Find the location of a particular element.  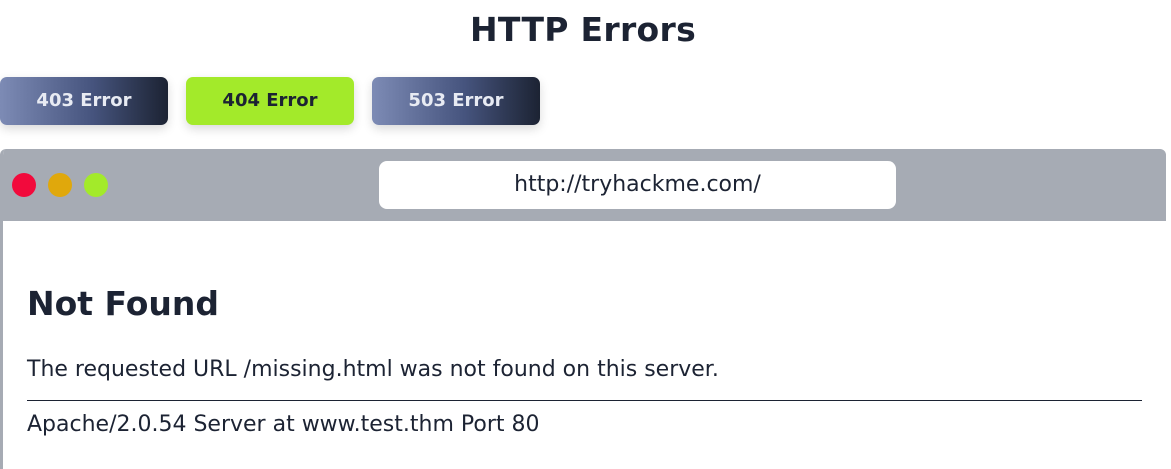

tab-403-error: 403 Error is located at coordinates (84, 101).